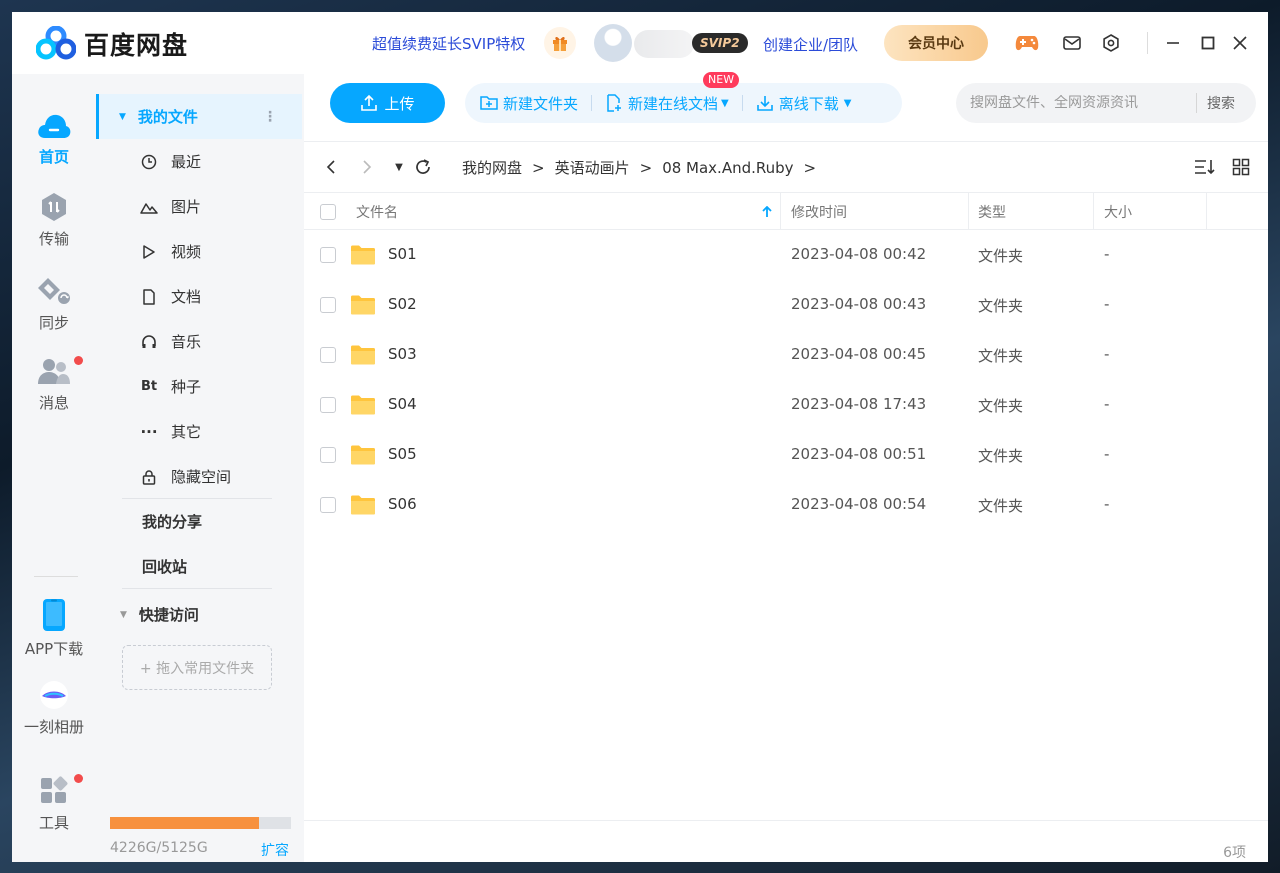  What do you see at coordinates (199, 116) in the screenshot?
I see `sidebar-item-my-files: ▼ 我的文件 ⋮` at bounding box center [199, 116].